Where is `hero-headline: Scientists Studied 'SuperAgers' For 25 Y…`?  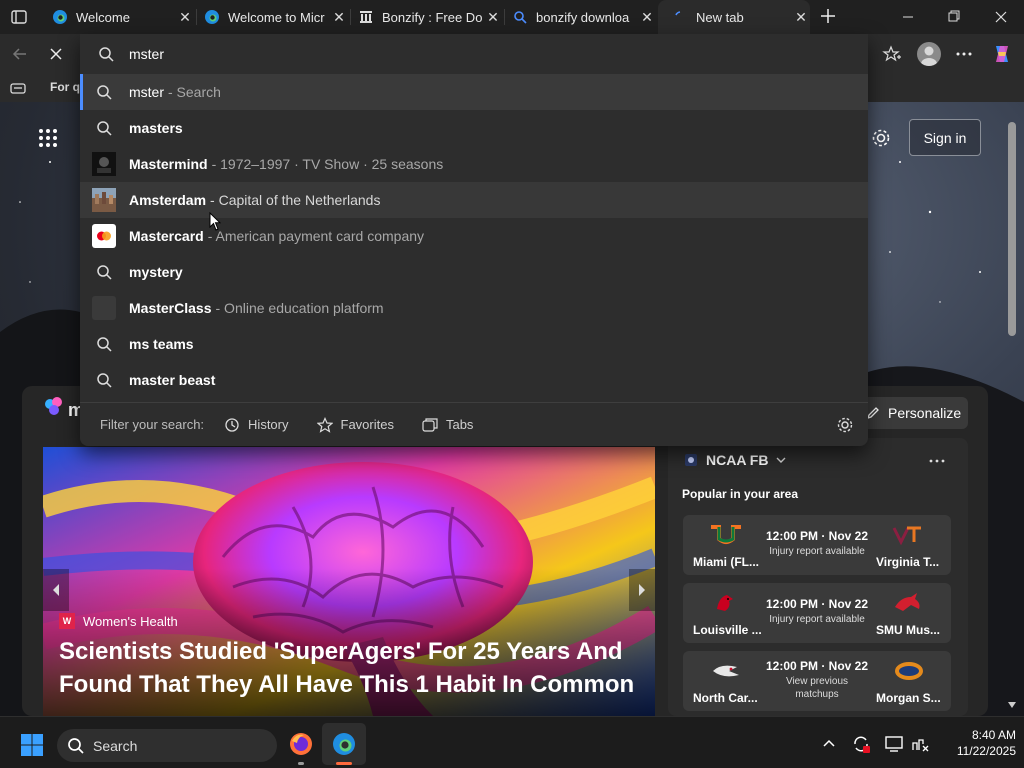 hero-headline: Scientists Studied 'SuperAgers' For 25 Y… is located at coordinates (349, 668).